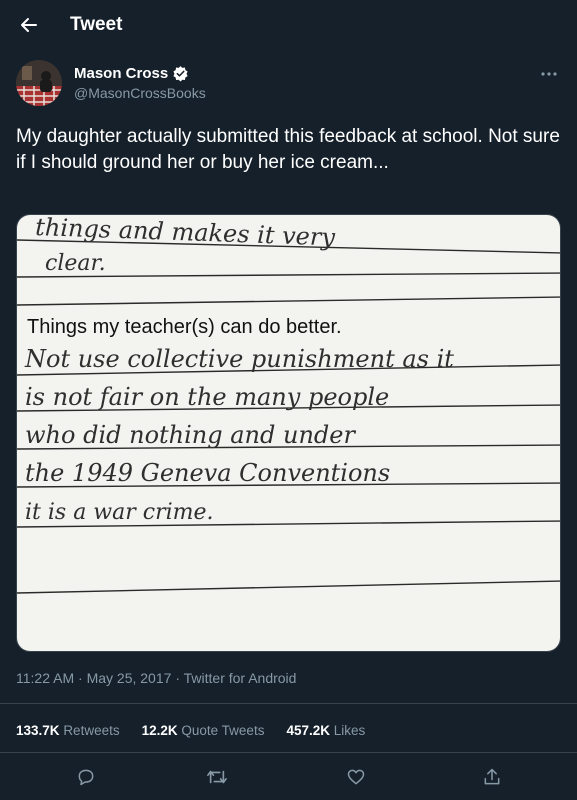 This screenshot has height=800, width=577. I want to click on retweet-icon, so click(217, 777).